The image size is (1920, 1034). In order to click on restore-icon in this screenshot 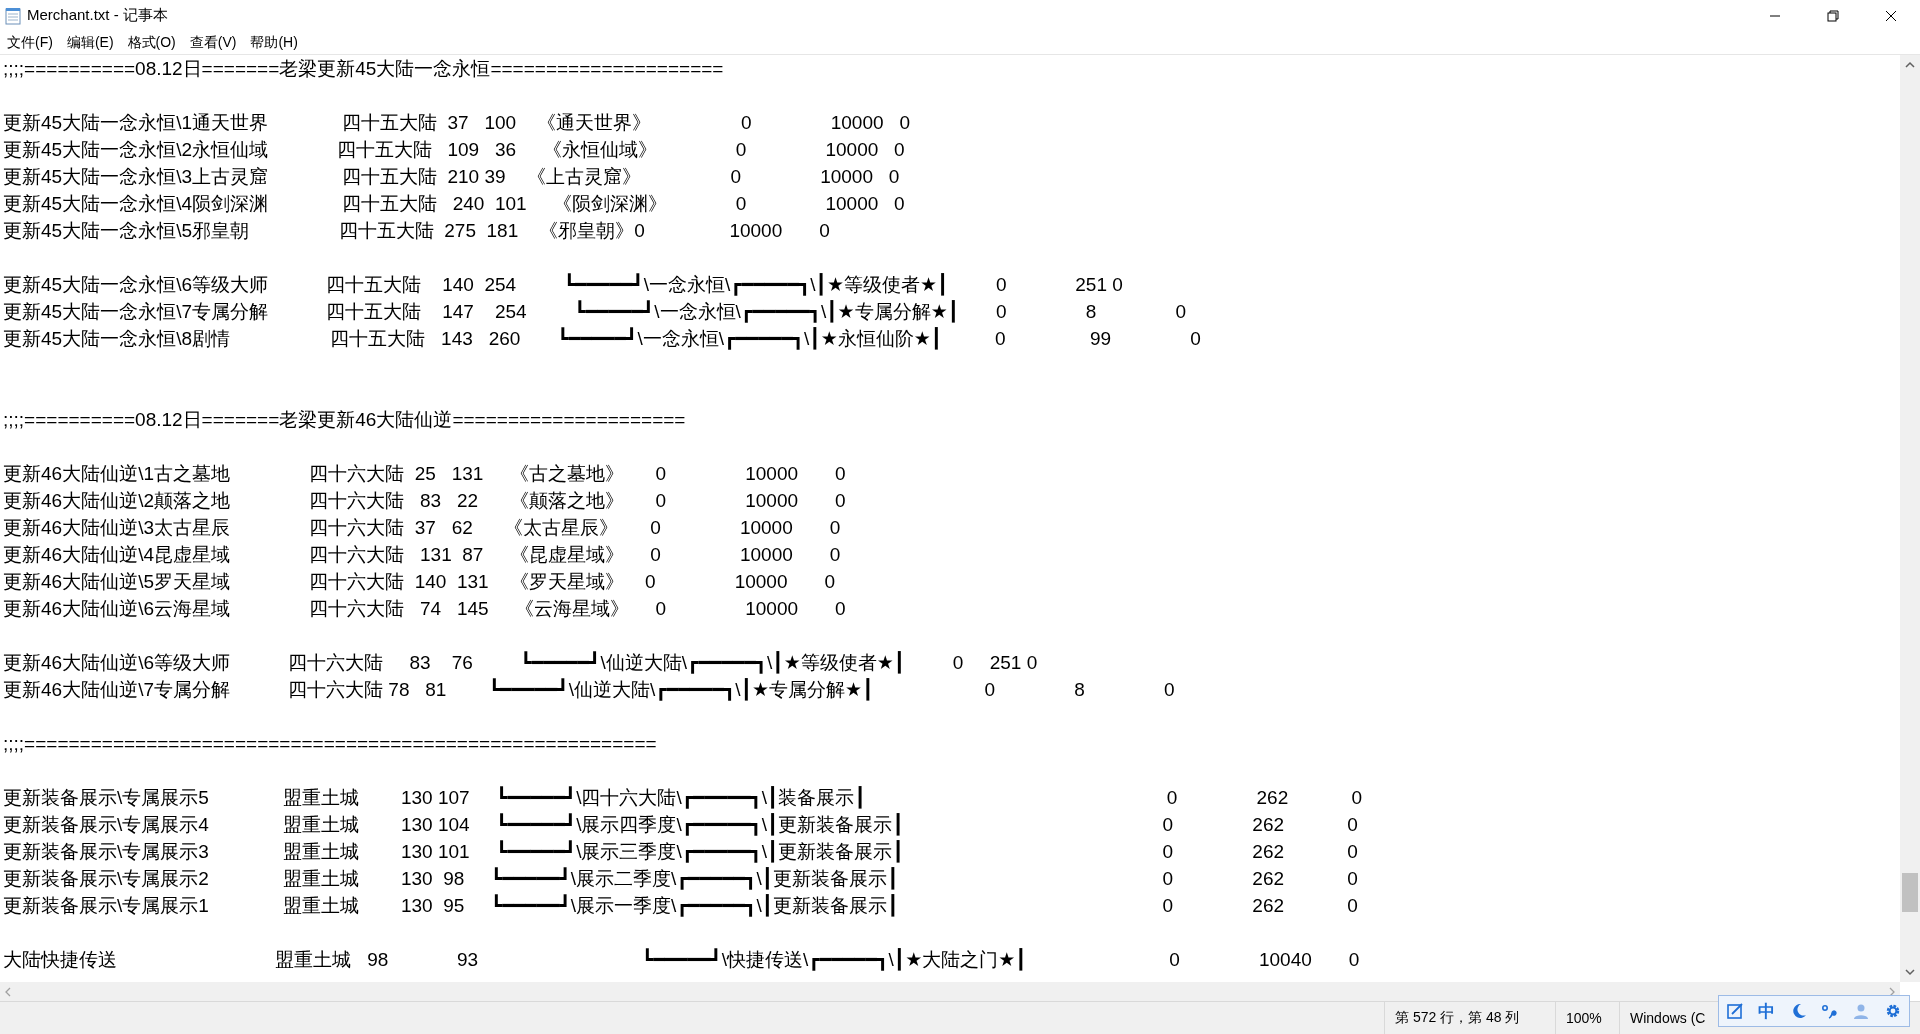, I will do `click(1833, 15)`.